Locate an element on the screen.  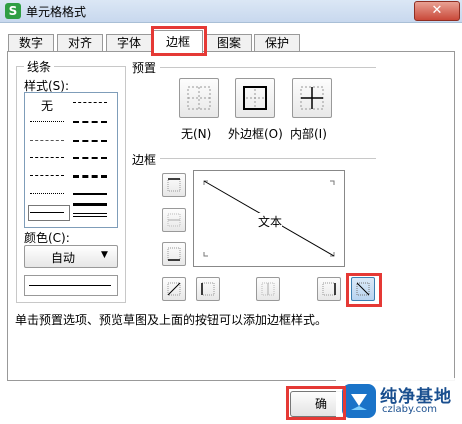
line-style-dash-medium is located at coordinates (90, 158).